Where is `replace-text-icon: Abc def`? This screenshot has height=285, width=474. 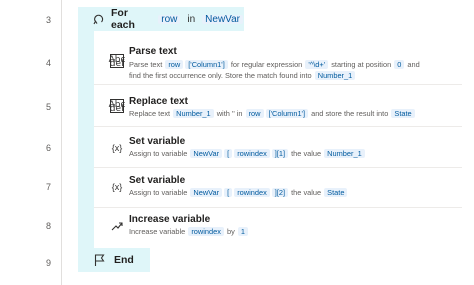
replace-text-icon: Abc def is located at coordinates (117, 106).